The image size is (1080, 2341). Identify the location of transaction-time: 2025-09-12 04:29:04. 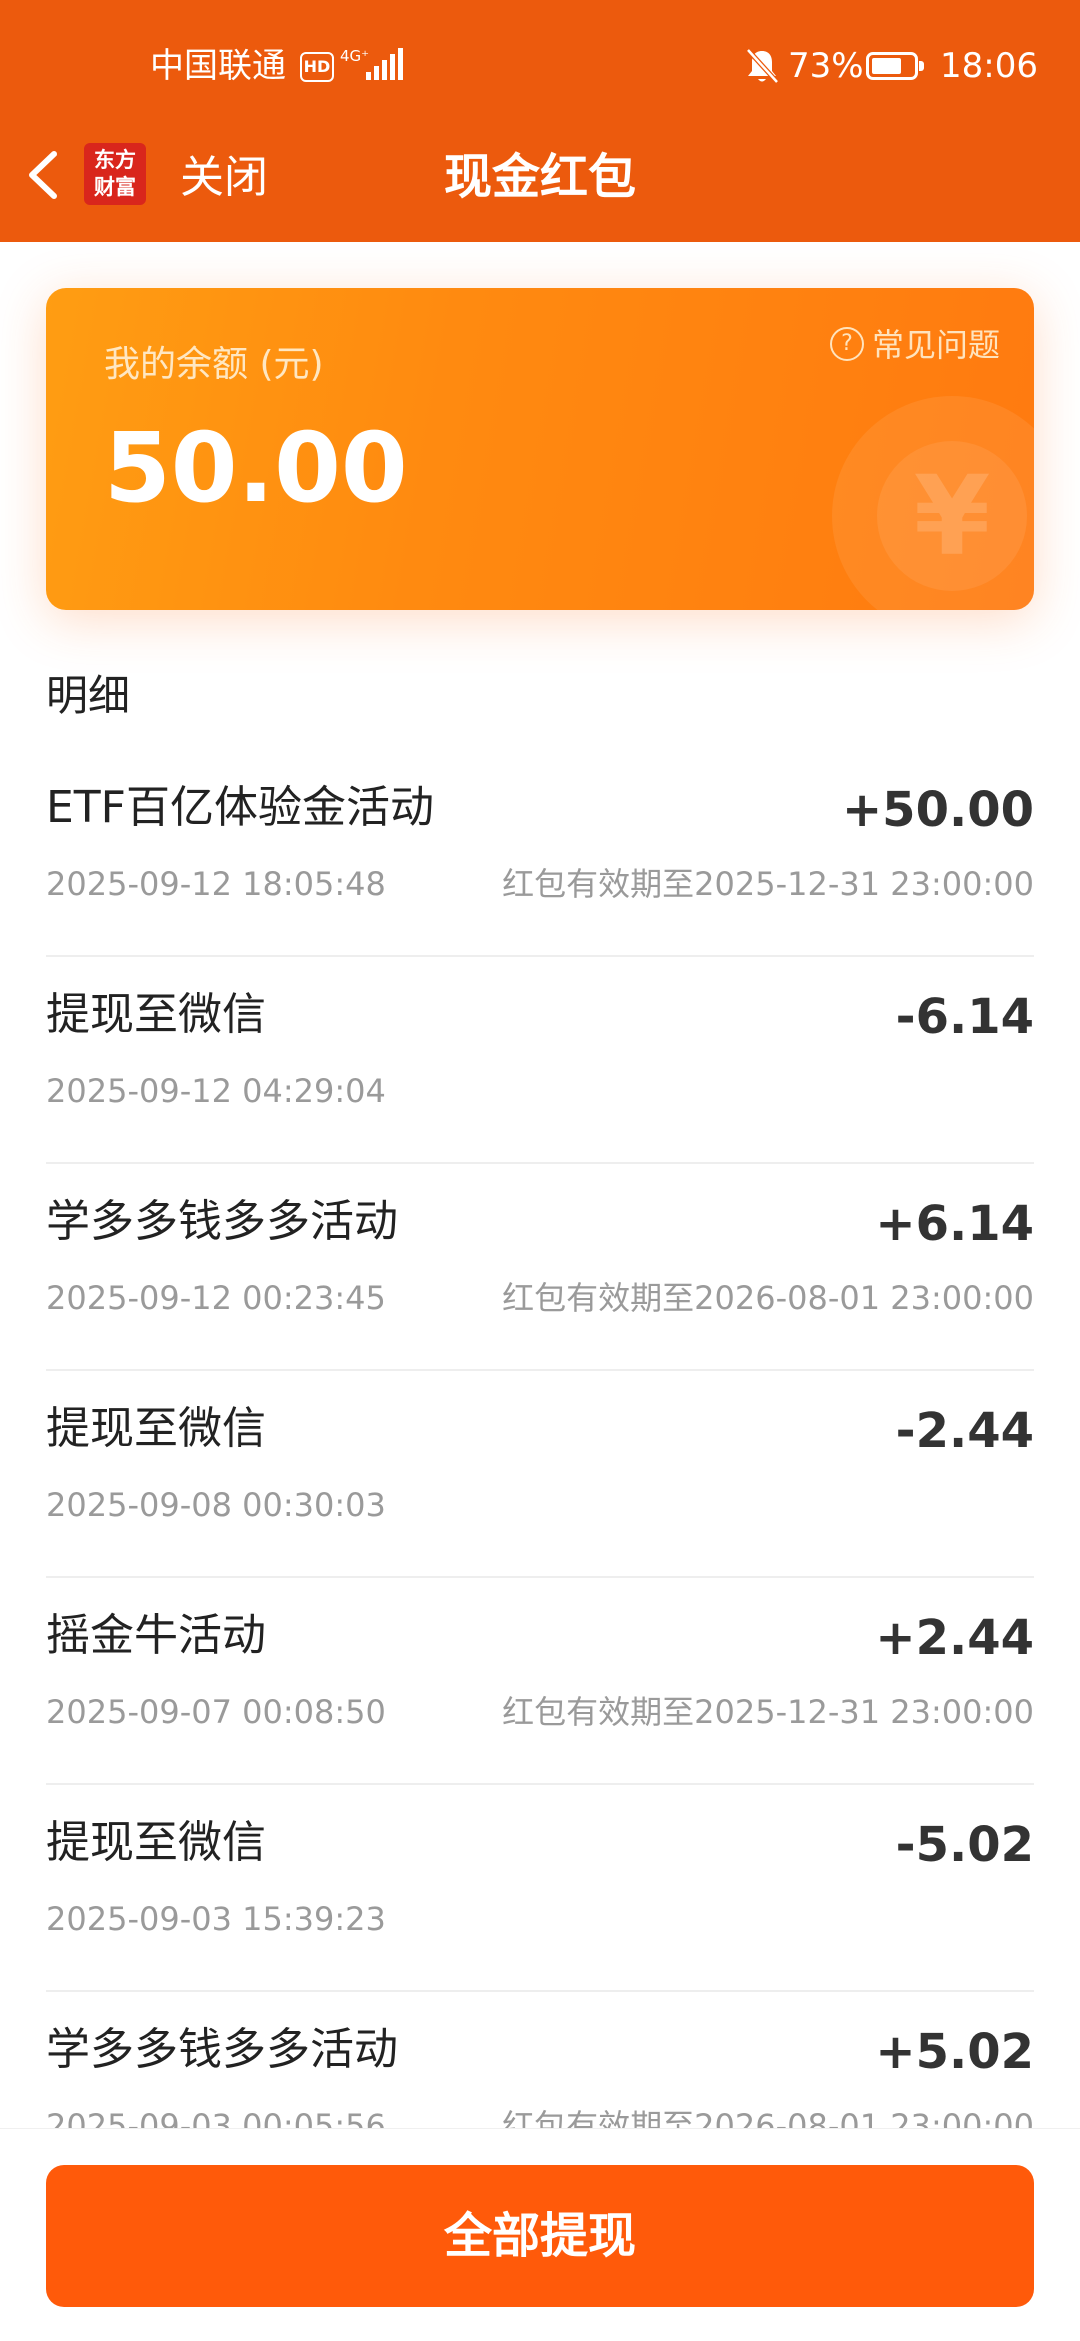
(216, 1091).